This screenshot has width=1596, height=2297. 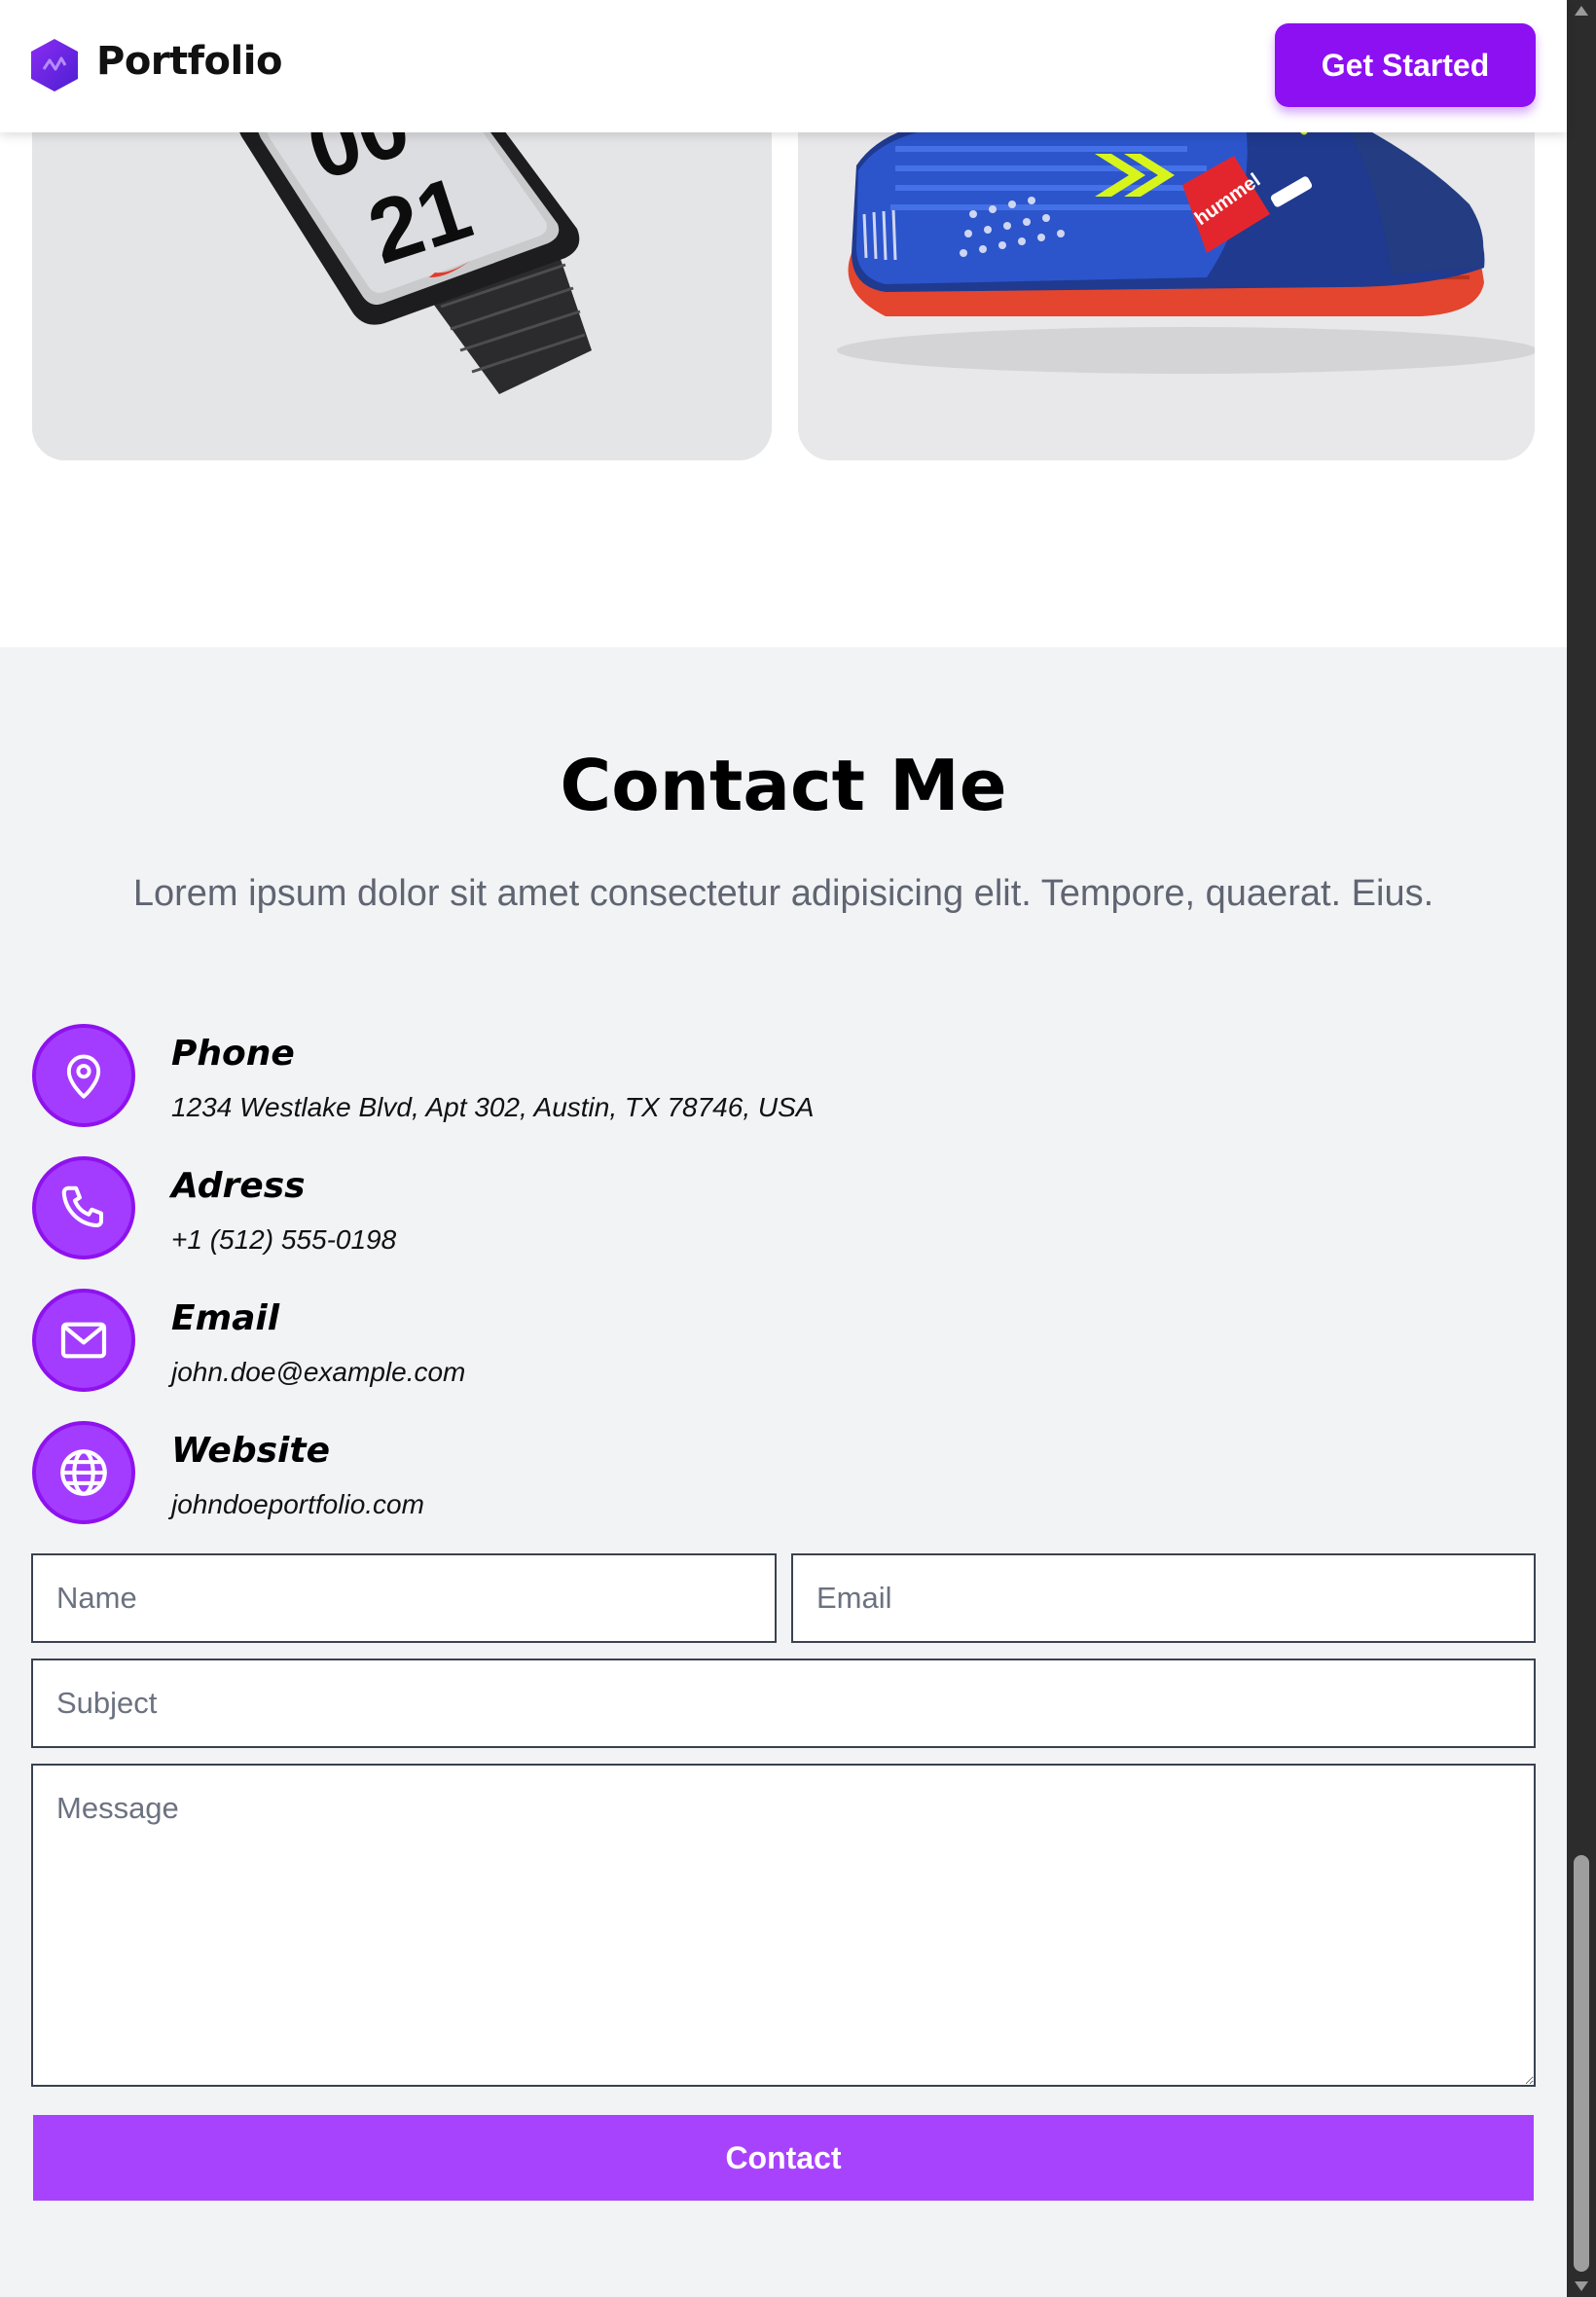 What do you see at coordinates (297, 1504) in the screenshot?
I see `info-value: johndoeportfolio.com` at bounding box center [297, 1504].